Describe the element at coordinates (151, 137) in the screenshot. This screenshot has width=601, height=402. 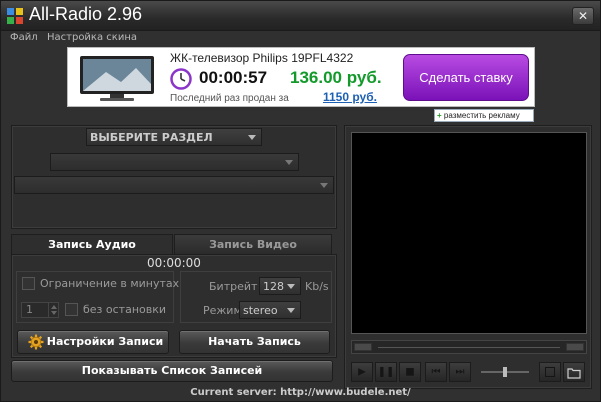
I see `section-select-label: ВЫБЕРИТЕ РАЗДЕЛ` at that location.